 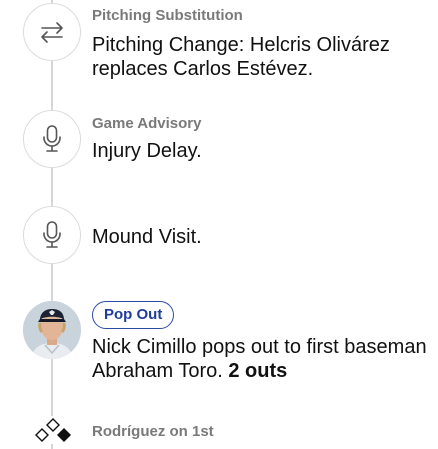 I want to click on swap-arrows-icon, so click(x=52, y=32).